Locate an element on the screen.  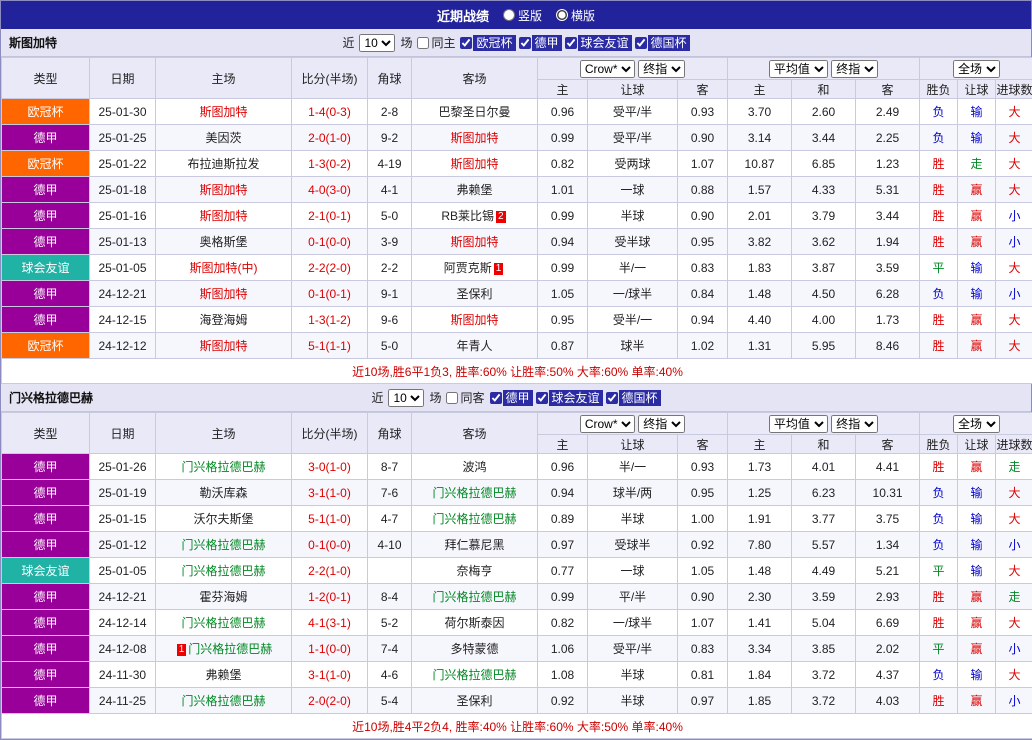
top-bar: 近期战绩 竖版 横版 is located at coordinates (516, 15).